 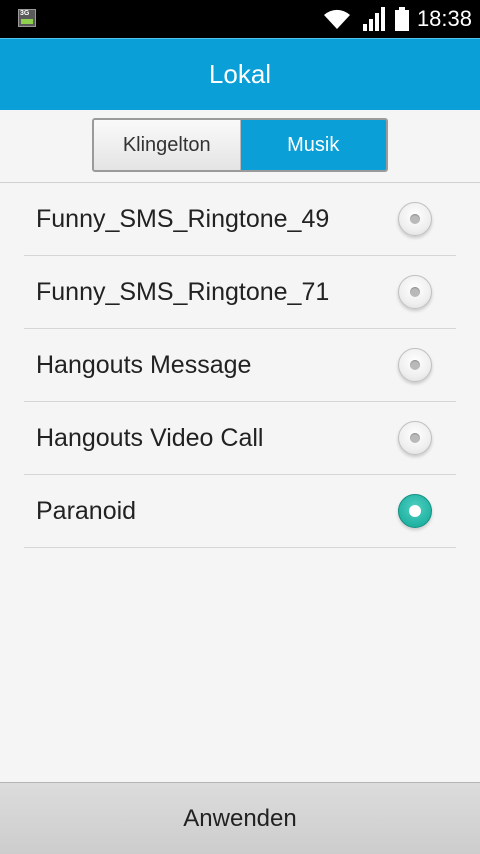 What do you see at coordinates (167, 145) in the screenshot?
I see `tab-klingelton: Klingelton` at bounding box center [167, 145].